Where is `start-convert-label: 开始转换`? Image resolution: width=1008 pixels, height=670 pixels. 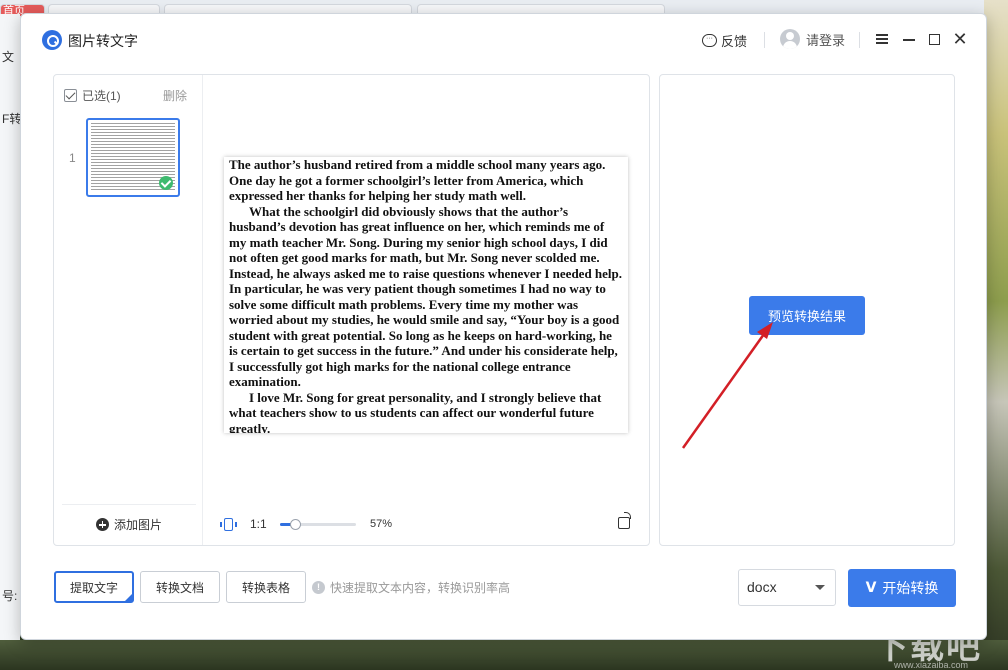 start-convert-label: 开始转换 is located at coordinates (910, 588).